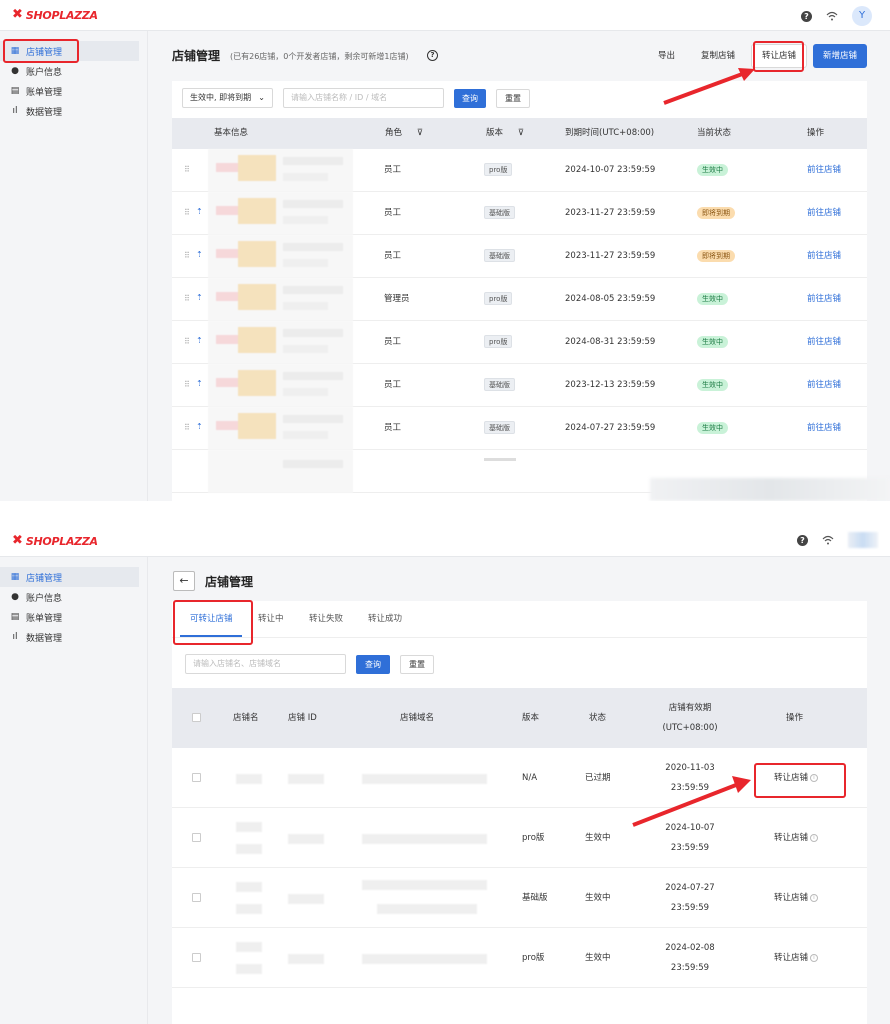  What do you see at coordinates (610, 170) in the screenshot?
I see `expire-cell: 2024-10-07 23:59:59` at bounding box center [610, 170].